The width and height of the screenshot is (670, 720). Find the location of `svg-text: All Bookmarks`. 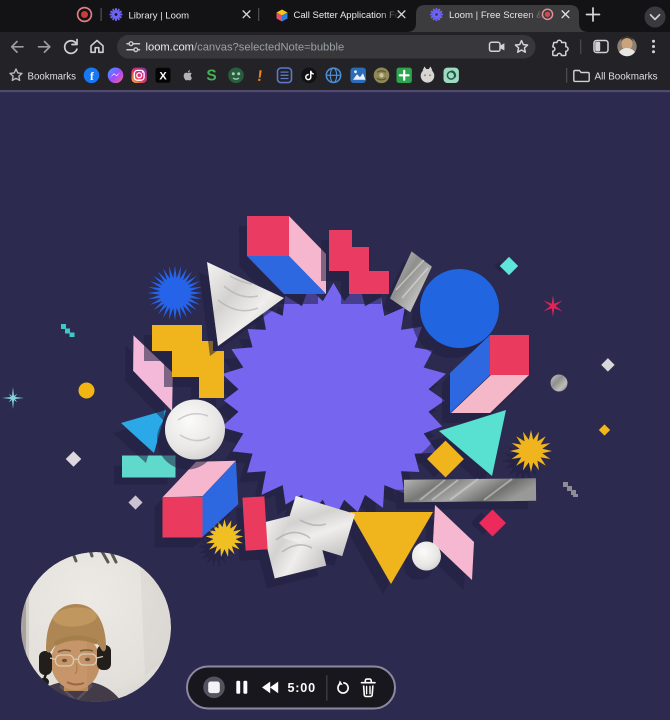

svg-text: All Bookmarks is located at coordinates (626, 76).